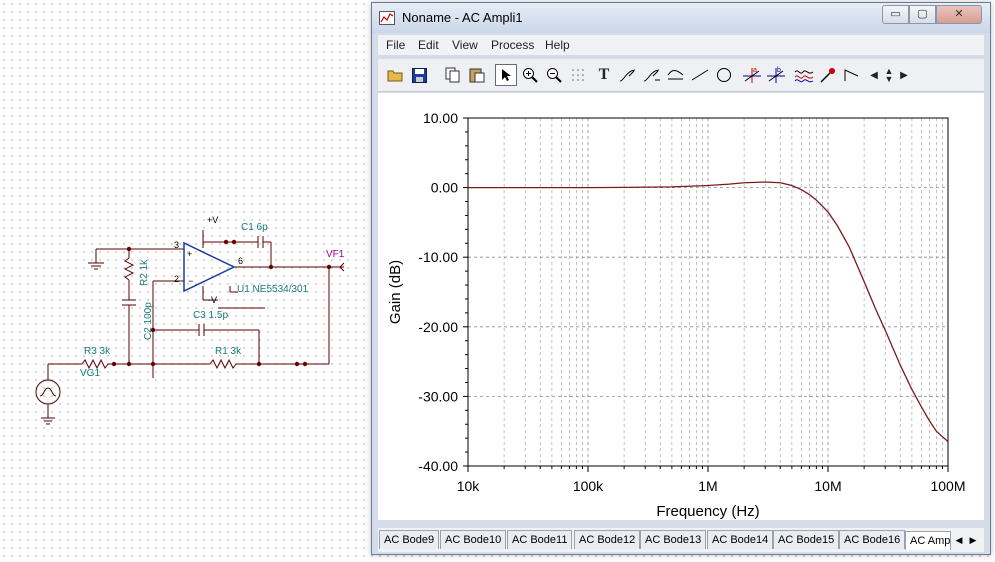  I want to click on tab-ac-bode10: AC Bode10, so click(473, 539).